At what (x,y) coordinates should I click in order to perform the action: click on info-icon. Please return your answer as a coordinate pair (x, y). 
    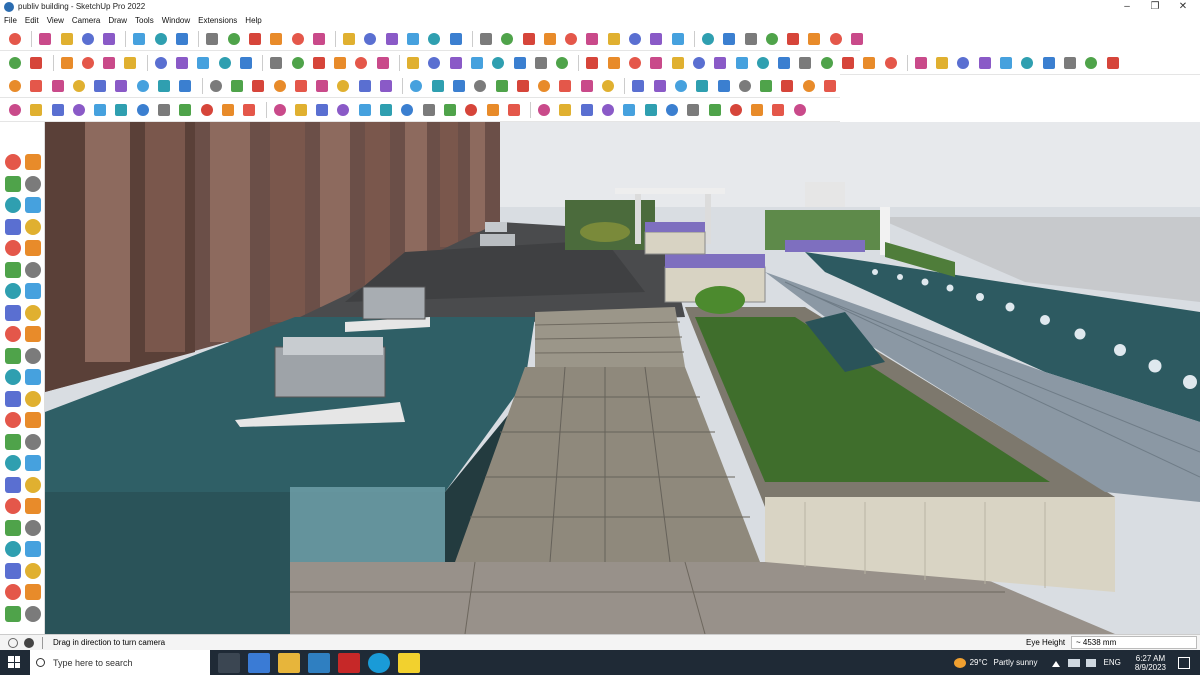
    Looking at the image, I should click on (13, 642).